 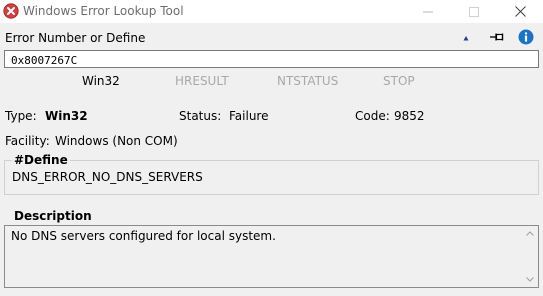 I want to click on facility-value: Windows (Non COM), so click(x=116, y=141).